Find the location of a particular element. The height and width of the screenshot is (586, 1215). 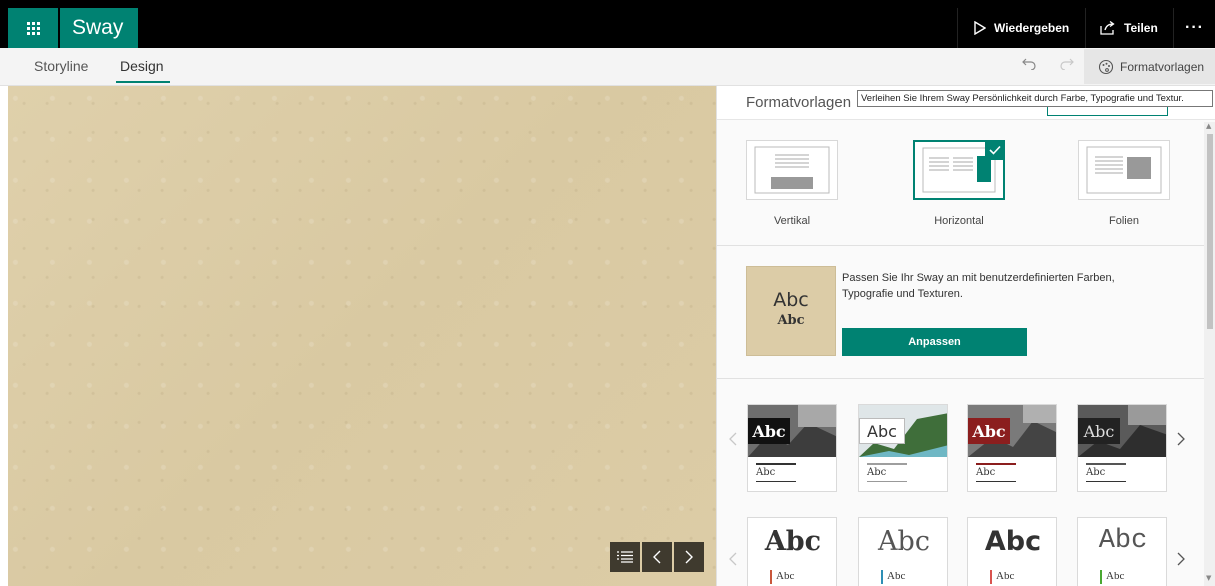

layout-slides: Folien is located at coordinates (1124, 183).